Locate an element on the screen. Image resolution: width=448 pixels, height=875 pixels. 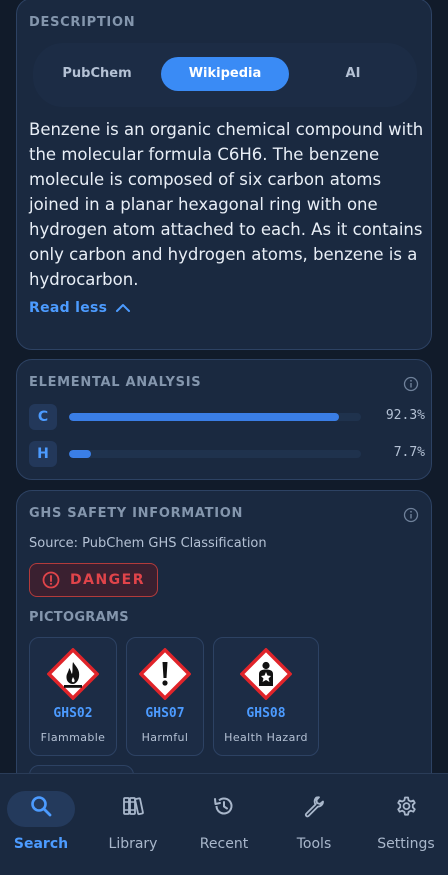
nav-library: Library is located at coordinates (133, 824).